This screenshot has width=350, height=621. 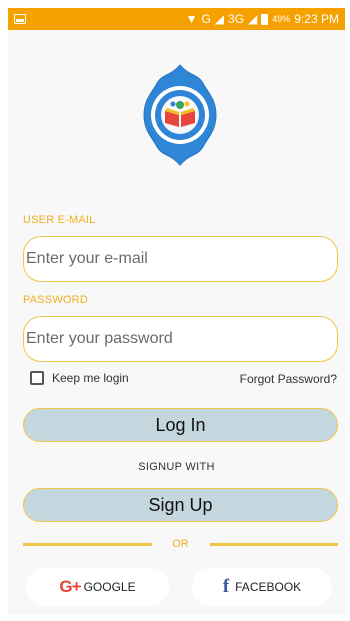 What do you see at coordinates (281, 19) in the screenshot?
I see `battery-level: 49%` at bounding box center [281, 19].